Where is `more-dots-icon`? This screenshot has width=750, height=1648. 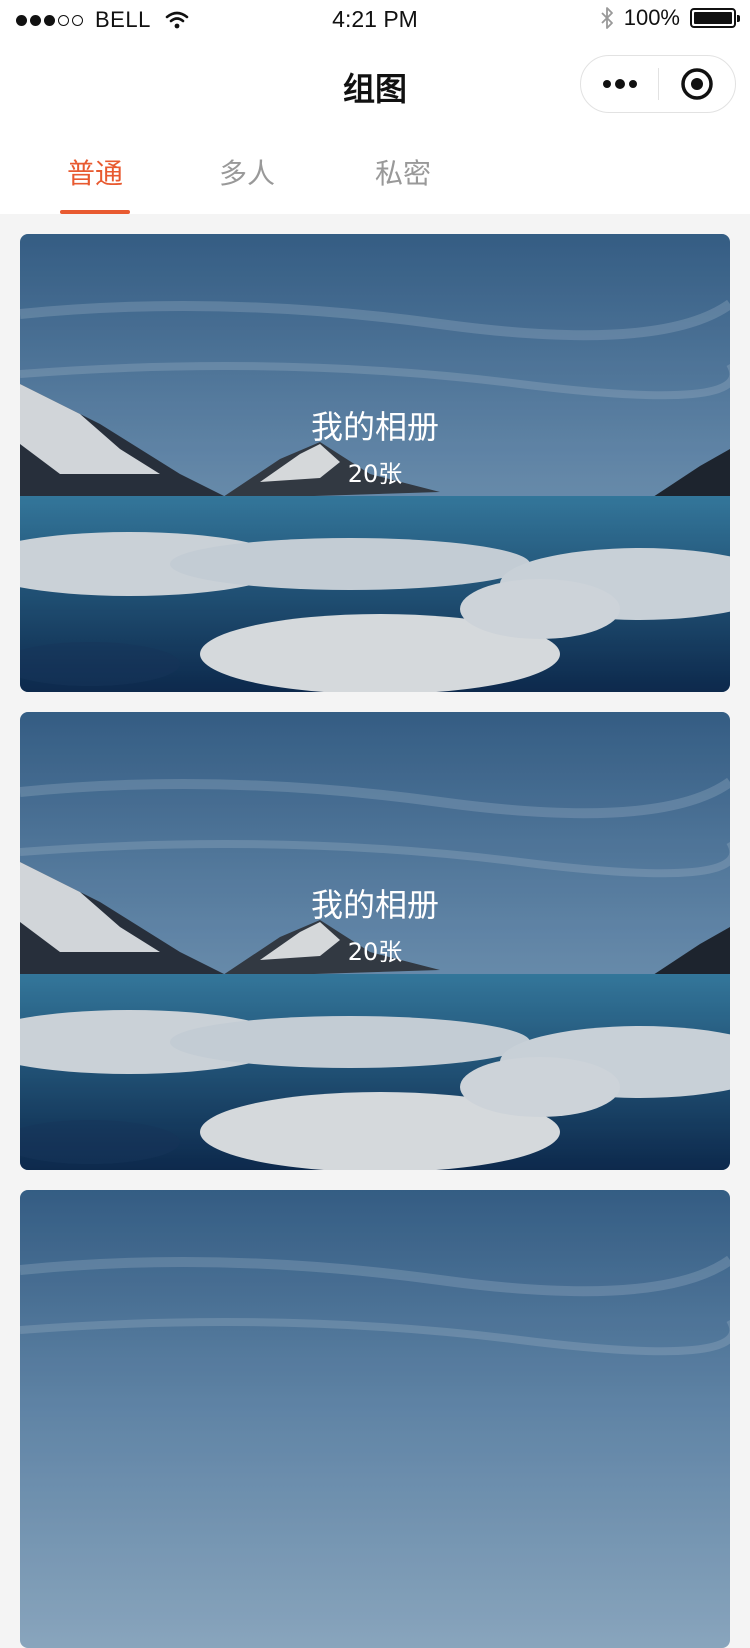
more-dots-icon is located at coordinates (619, 84).